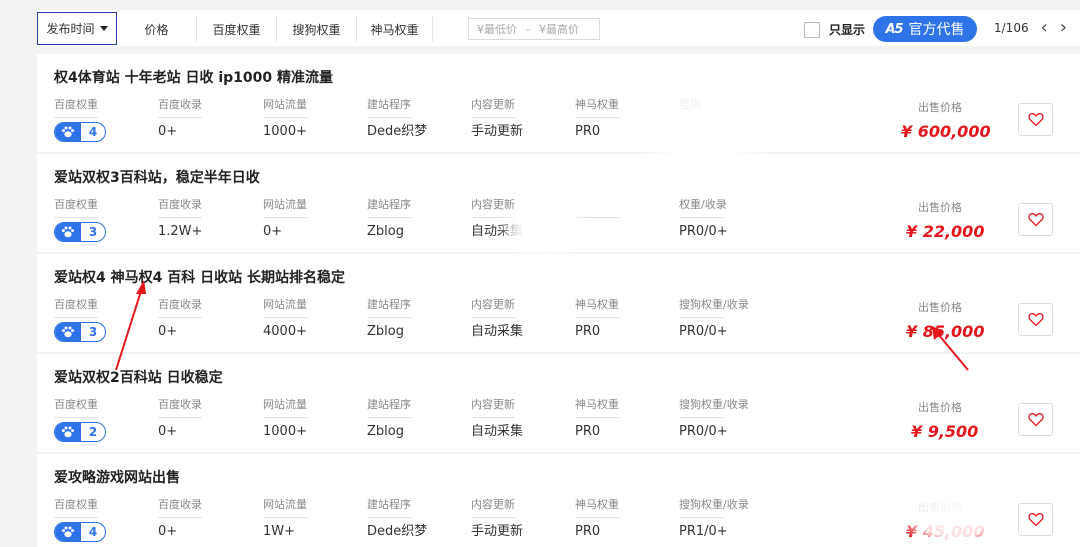 Image resolution: width=1080 pixels, height=547 pixels. Describe the element at coordinates (945, 331) in the screenshot. I see `listing-price: ¥ 85,000` at that location.